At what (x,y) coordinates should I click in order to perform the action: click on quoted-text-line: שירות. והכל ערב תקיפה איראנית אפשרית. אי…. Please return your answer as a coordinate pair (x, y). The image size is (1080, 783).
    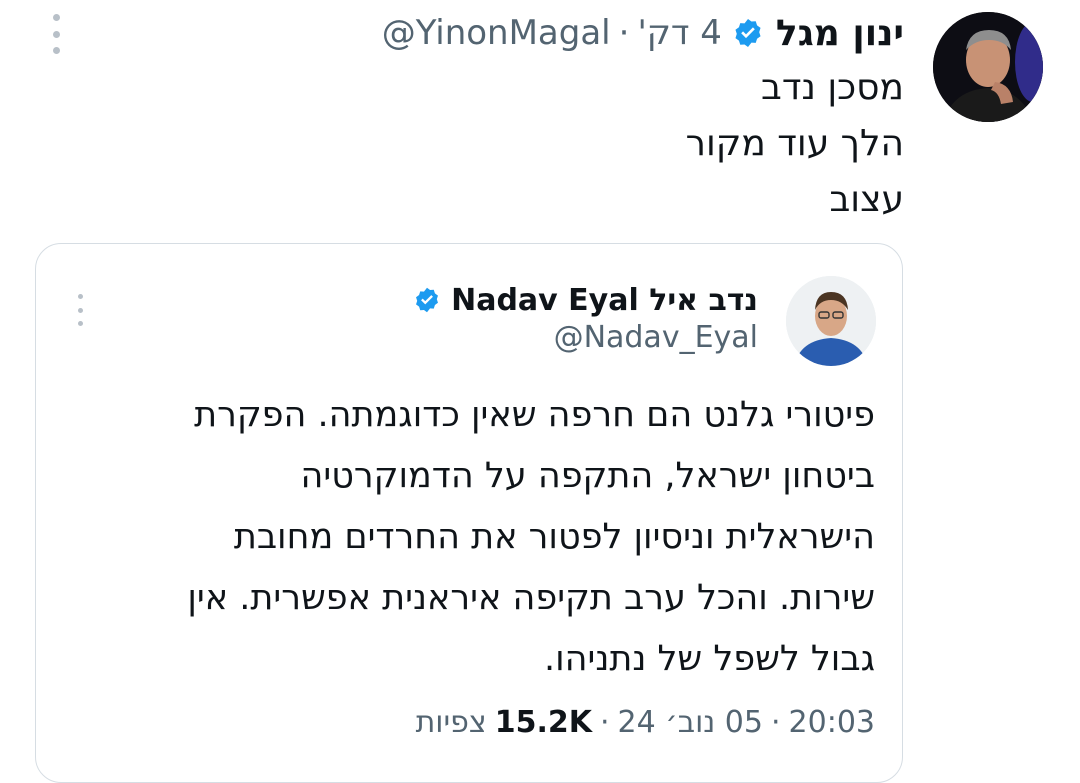
    Looking at the image, I should click on (531, 598).